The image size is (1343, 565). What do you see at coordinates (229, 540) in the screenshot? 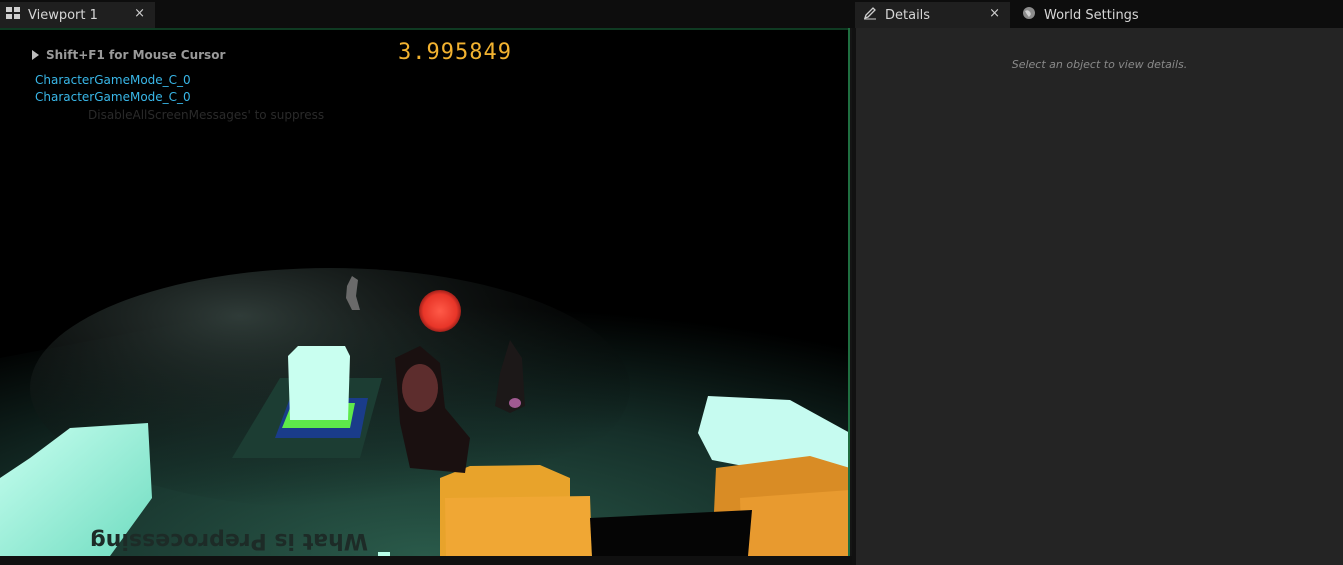
I see `floor-text: What is Preprocessing` at bounding box center [229, 540].